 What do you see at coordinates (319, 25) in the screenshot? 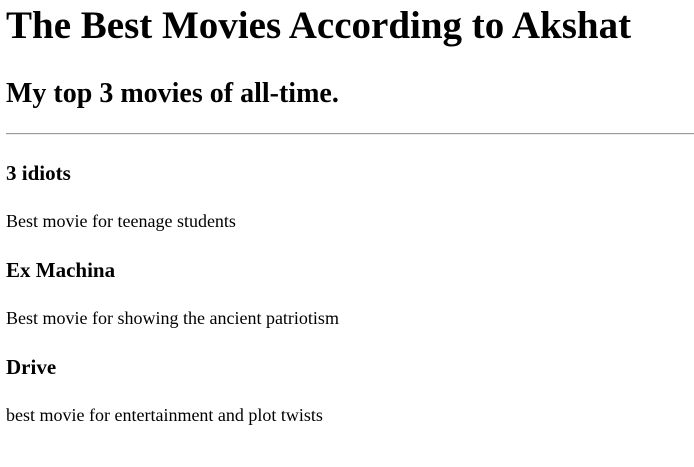
I see `page-title: The Best Movies According to Akshat` at bounding box center [319, 25].